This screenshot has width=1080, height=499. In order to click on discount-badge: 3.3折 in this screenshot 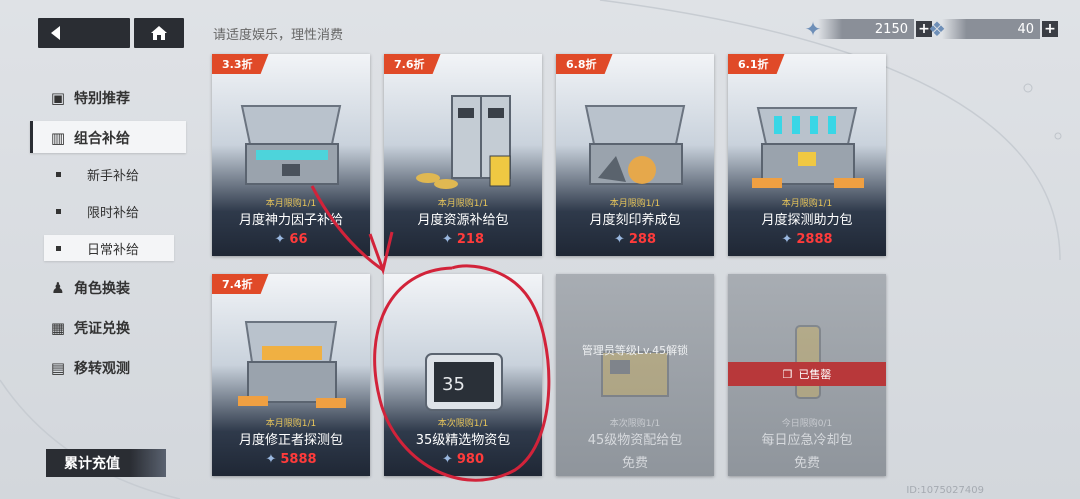, I will do `click(240, 64)`.